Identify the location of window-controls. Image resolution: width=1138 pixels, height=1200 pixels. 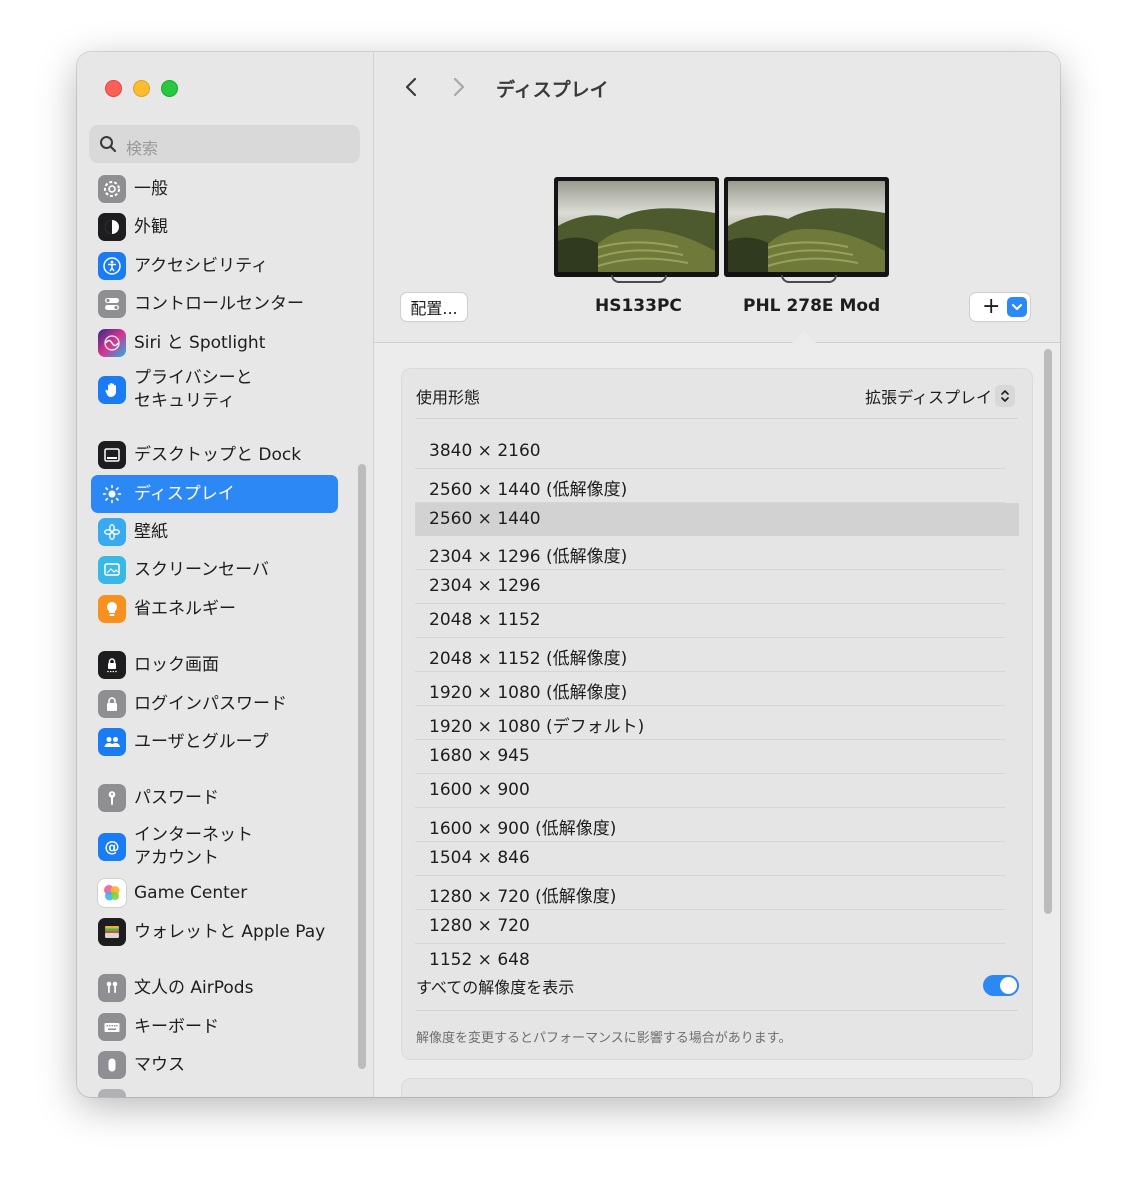
(141, 88).